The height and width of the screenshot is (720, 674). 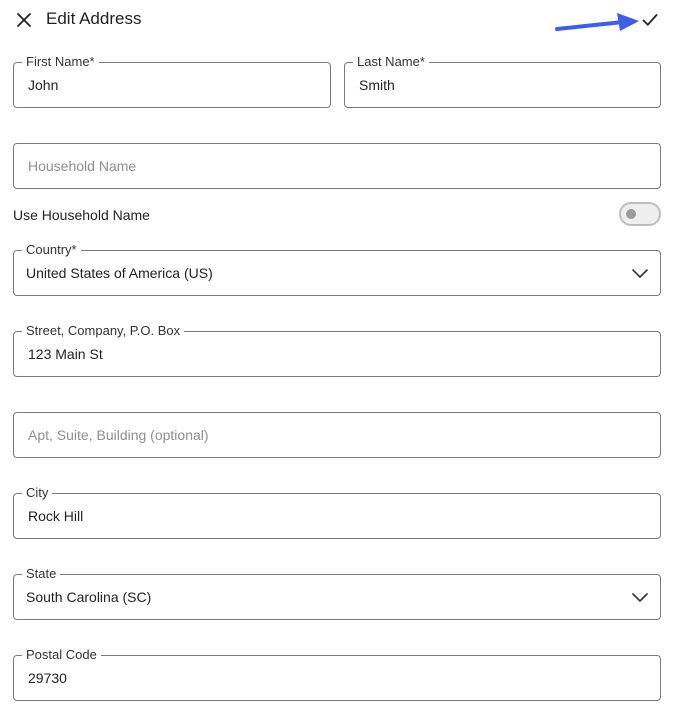 What do you see at coordinates (337, 269) in the screenshot?
I see `country-select: Country* United States of America (US)` at bounding box center [337, 269].